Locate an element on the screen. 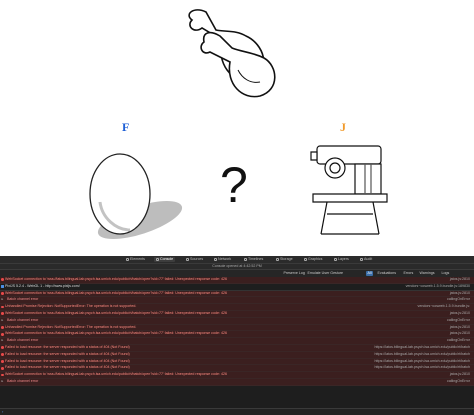  tab-sources: Sources is located at coordinates (194, 259).